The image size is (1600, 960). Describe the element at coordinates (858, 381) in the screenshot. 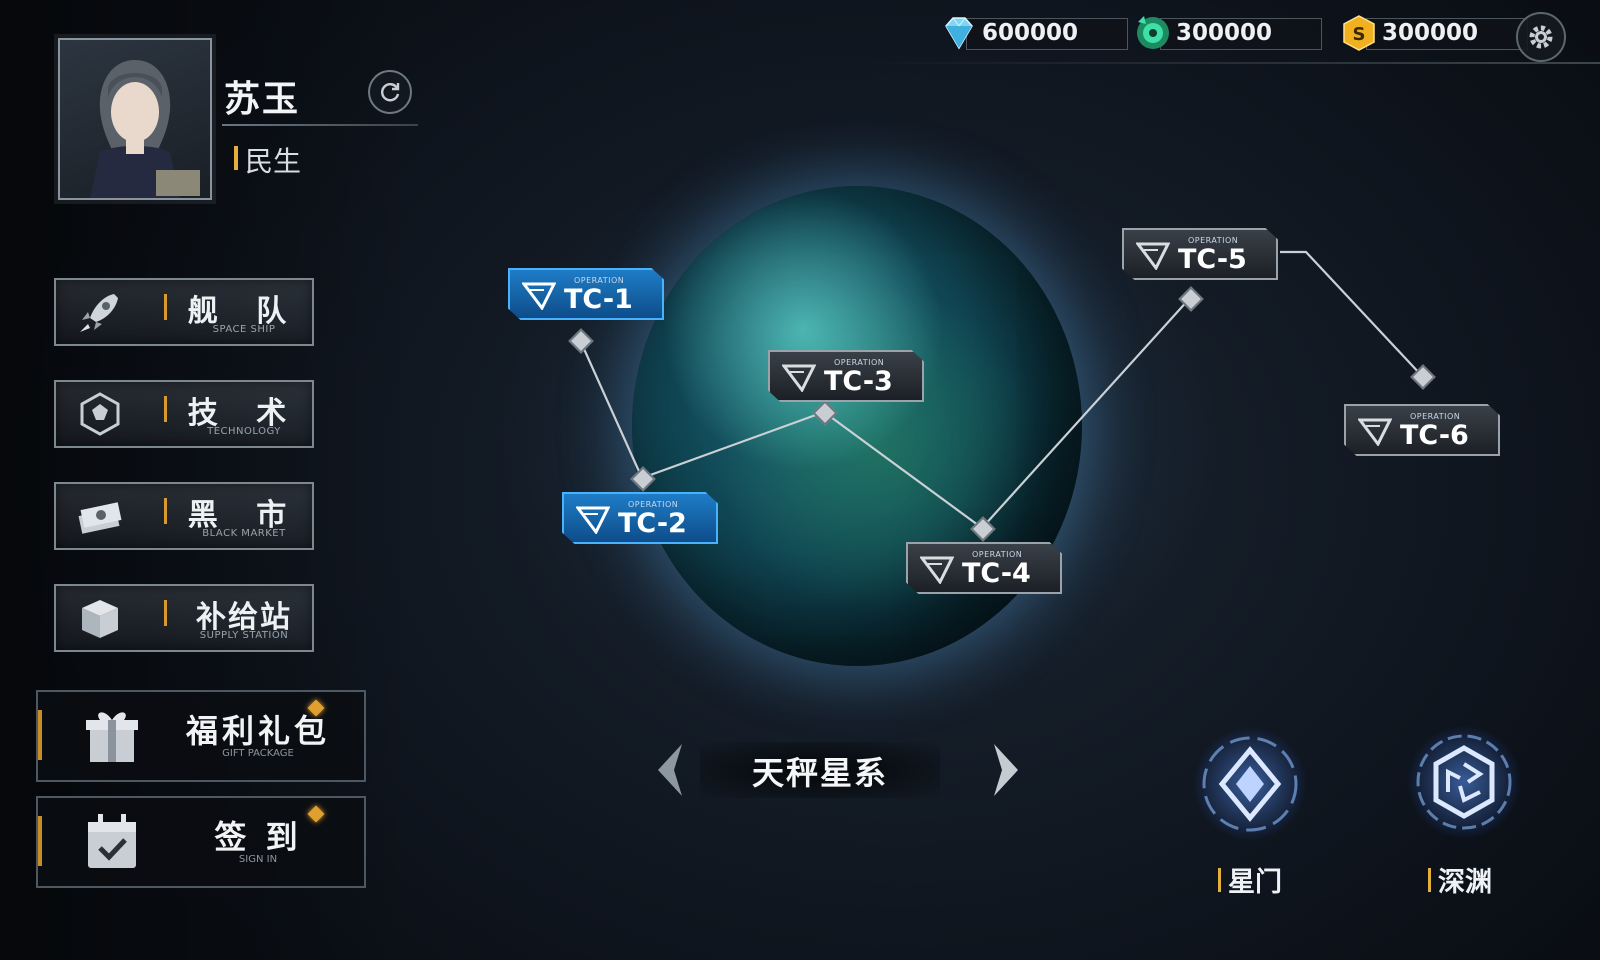

I see `stage-tc-3-code: TC-3` at that location.